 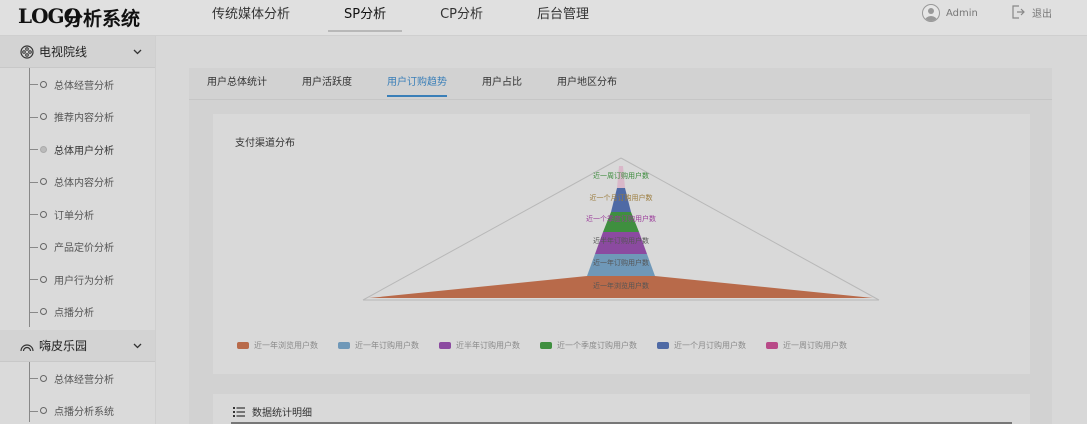 I want to click on legend-item: 近一个季度订购用户数, so click(x=588, y=345).